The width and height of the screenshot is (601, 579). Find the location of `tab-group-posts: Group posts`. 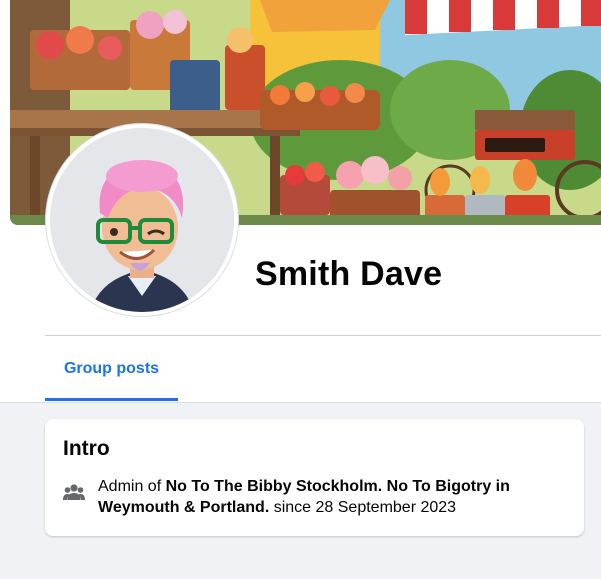

tab-group-posts: Group posts is located at coordinates (111, 369).